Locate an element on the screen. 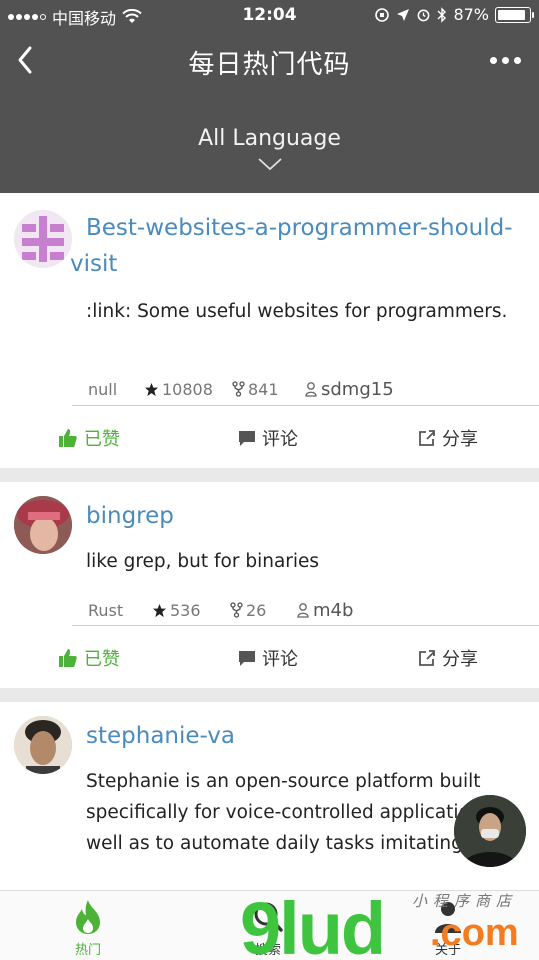 This screenshot has height=960, width=539. star-count: 536 is located at coordinates (185, 610).